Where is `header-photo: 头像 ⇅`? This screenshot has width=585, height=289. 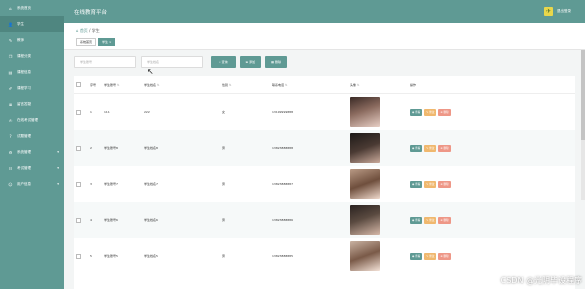 header-photo: 头像 ⇅ is located at coordinates (380, 84).